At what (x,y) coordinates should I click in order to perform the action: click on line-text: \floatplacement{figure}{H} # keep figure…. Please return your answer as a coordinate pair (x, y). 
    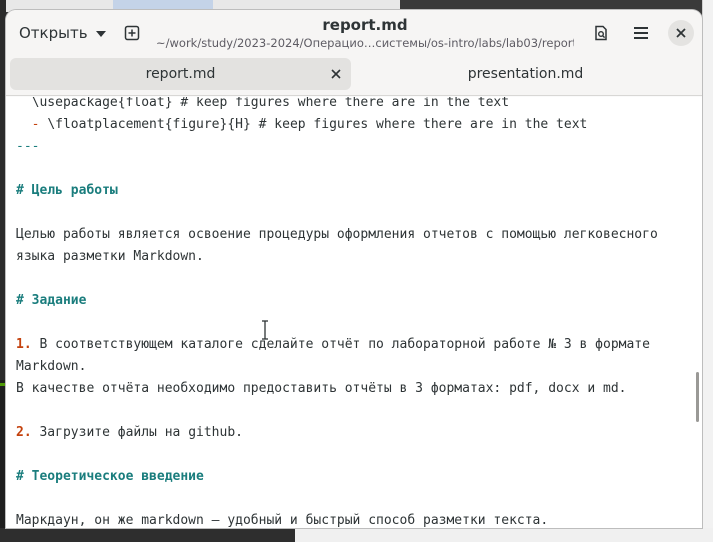
    Looking at the image, I should click on (317, 124).